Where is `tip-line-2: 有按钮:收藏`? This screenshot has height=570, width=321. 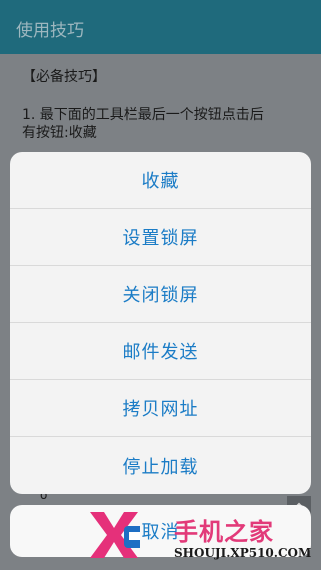 tip-line-2: 有按钮:收藏 is located at coordinates (59, 133).